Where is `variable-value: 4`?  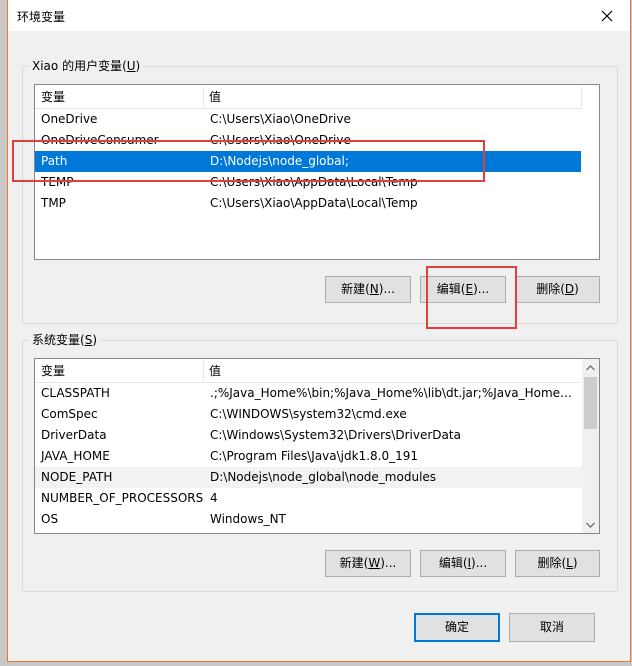 variable-value: 4 is located at coordinates (214, 498).